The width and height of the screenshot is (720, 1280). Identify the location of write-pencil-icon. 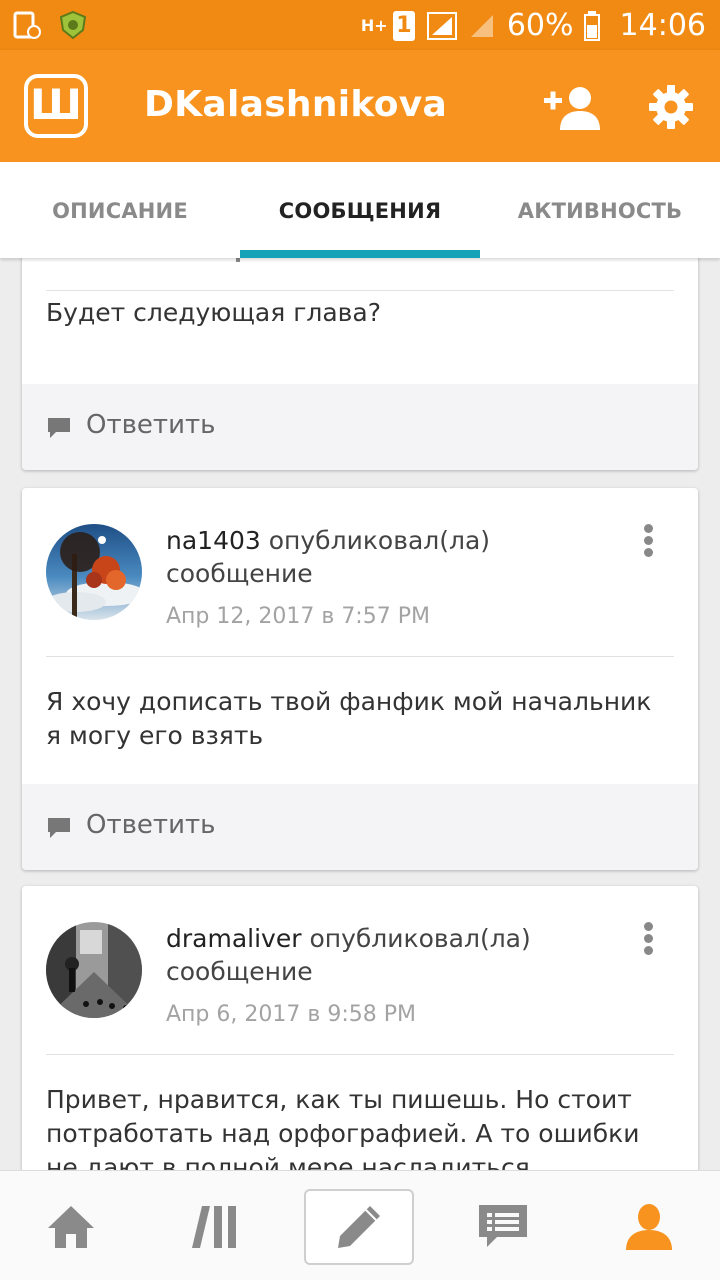
(359, 1227).